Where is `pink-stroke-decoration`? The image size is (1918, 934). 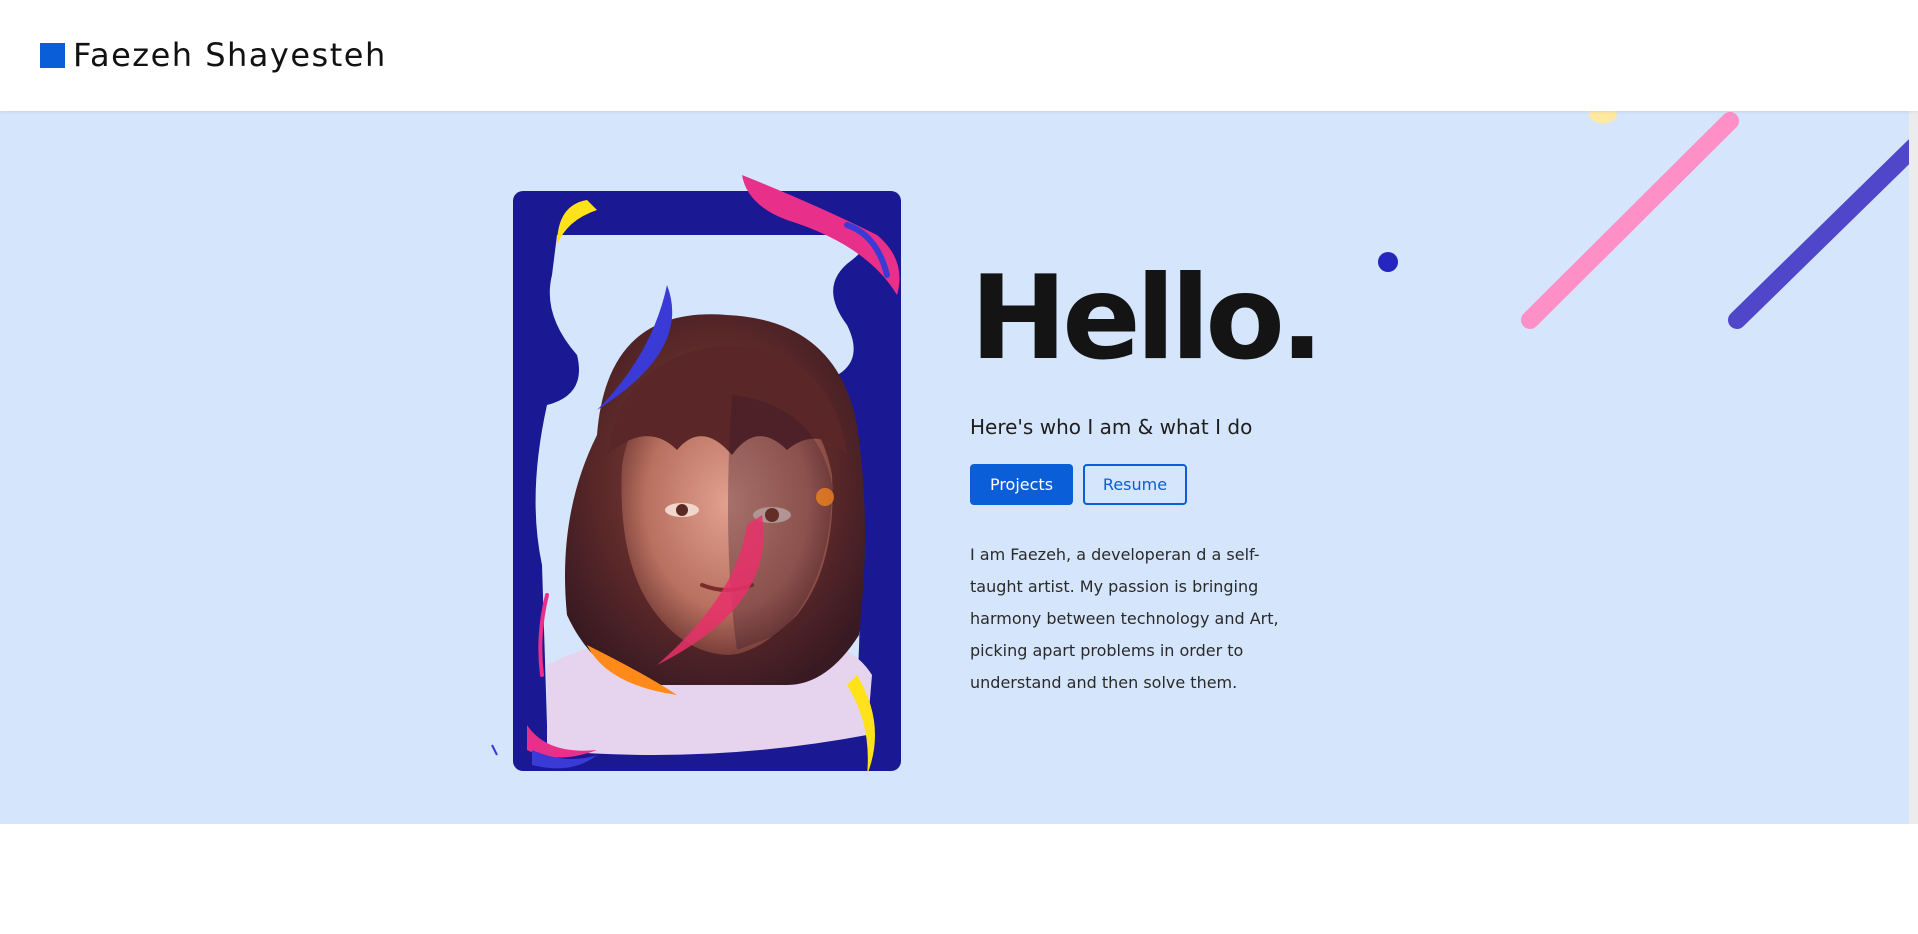
pink-stroke-decoration is located at coordinates (1630, 220).